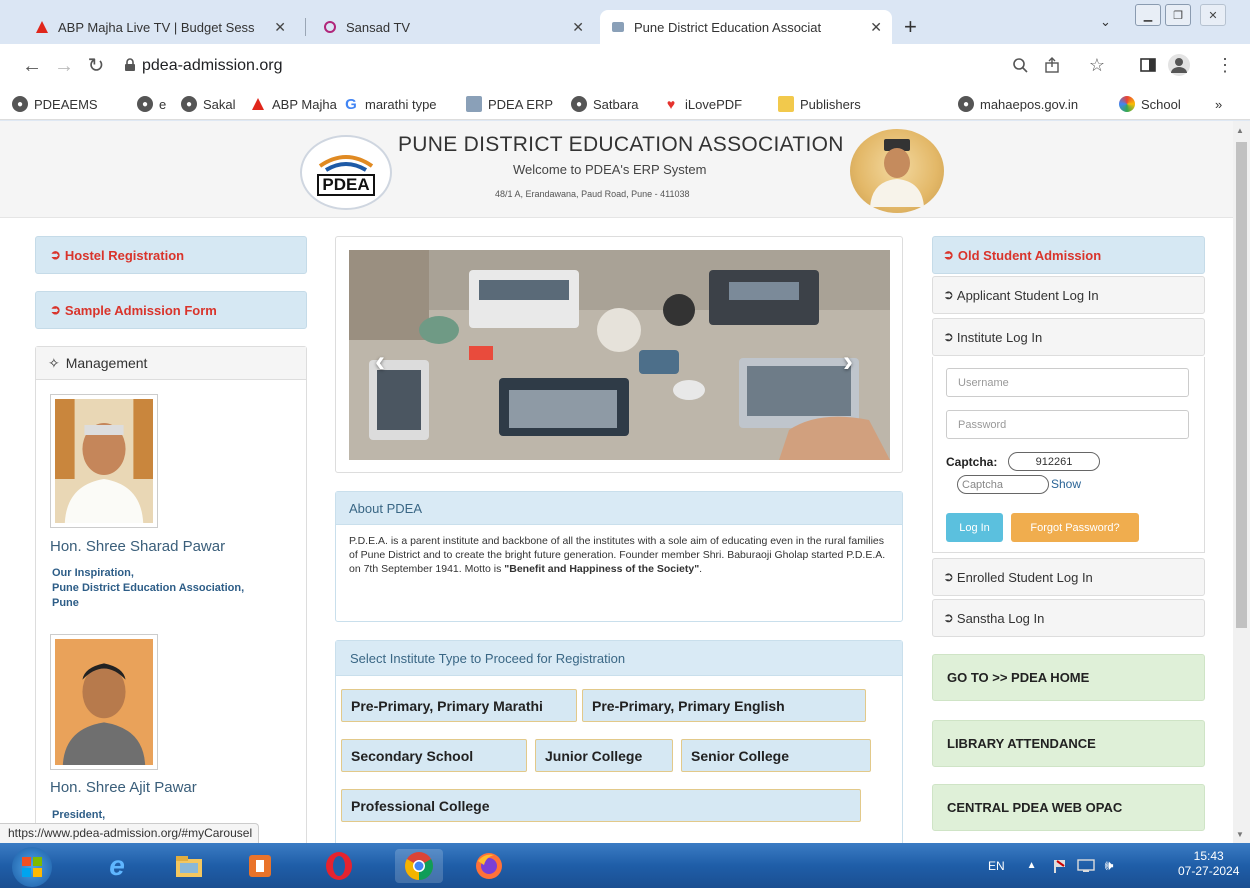 The width and height of the screenshot is (1250, 888). What do you see at coordinates (1066, 484) in the screenshot?
I see `captcha-show-link: Show` at bounding box center [1066, 484].